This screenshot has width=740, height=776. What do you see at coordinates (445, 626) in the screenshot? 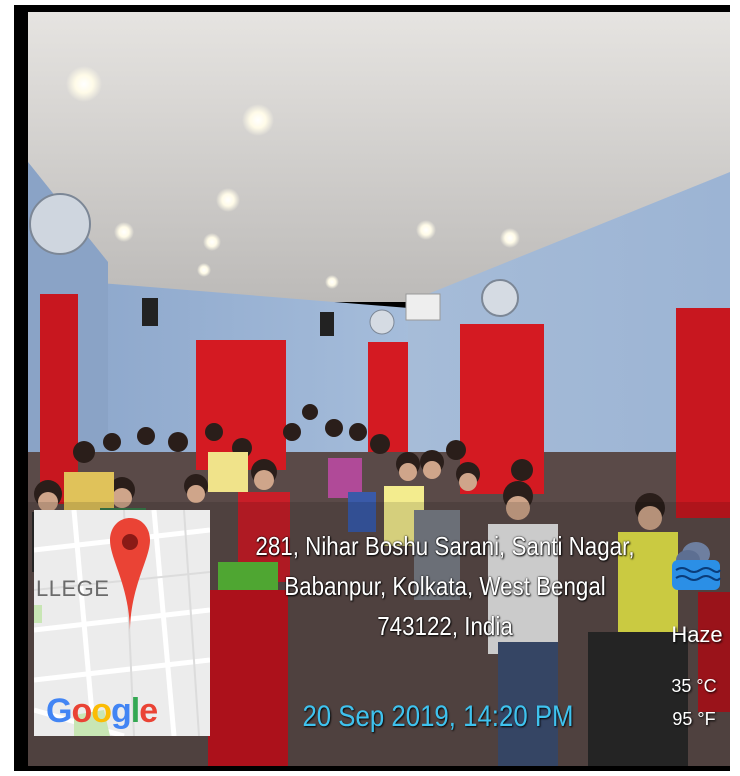
I see `address-line-3: 743122, India` at bounding box center [445, 626].